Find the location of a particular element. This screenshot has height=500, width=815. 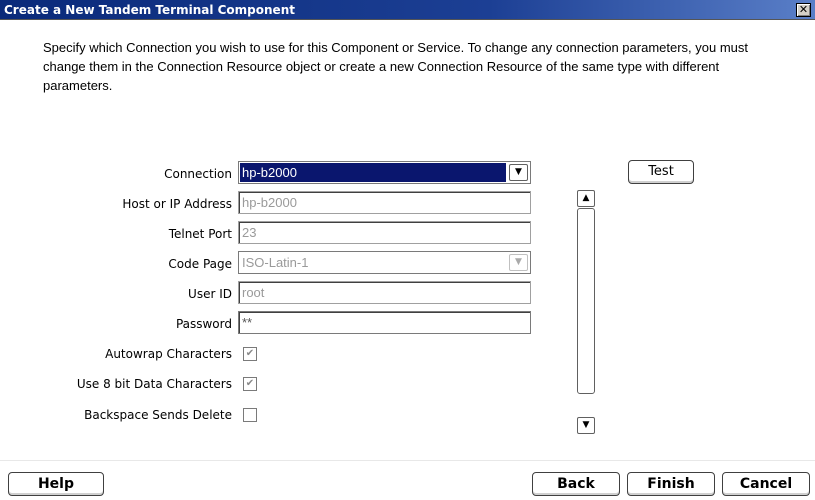

chevron-up-icon: ▲ is located at coordinates (586, 198).